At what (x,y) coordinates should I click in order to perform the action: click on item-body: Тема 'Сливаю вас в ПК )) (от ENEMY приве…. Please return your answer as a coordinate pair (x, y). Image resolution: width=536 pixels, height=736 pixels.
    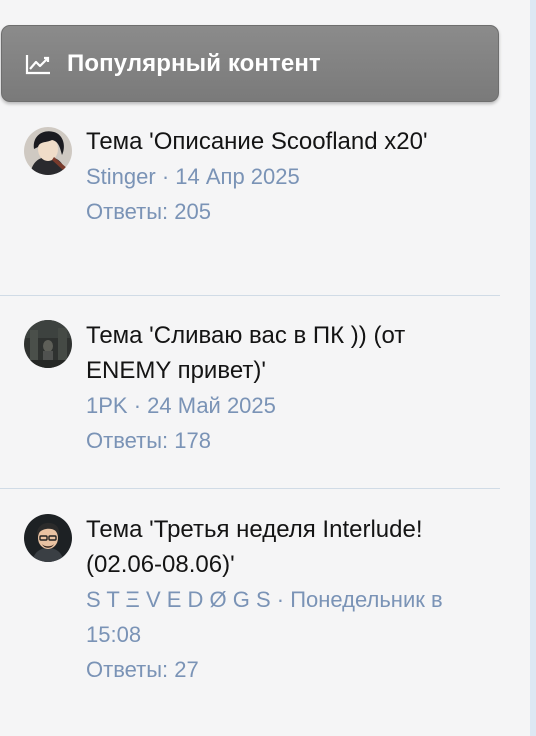
    Looking at the image, I should click on (286, 388).